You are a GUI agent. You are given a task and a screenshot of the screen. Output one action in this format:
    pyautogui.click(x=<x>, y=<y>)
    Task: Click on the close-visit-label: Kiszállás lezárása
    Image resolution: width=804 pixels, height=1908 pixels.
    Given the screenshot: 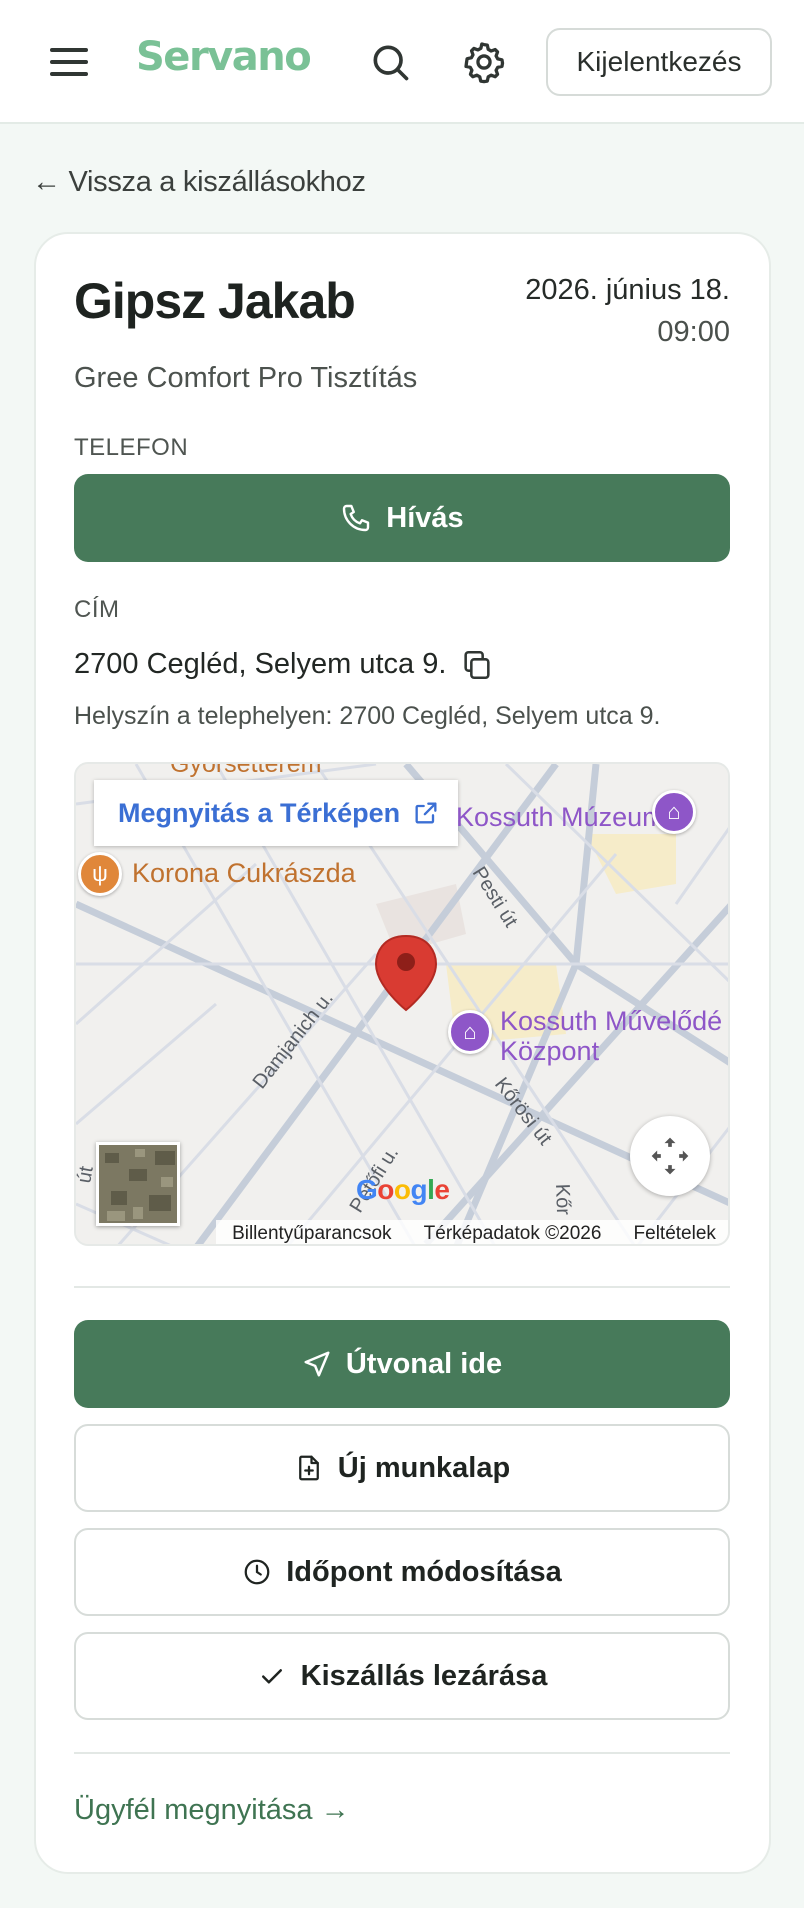 What is the action you would take?
    pyautogui.click(x=424, y=1675)
    